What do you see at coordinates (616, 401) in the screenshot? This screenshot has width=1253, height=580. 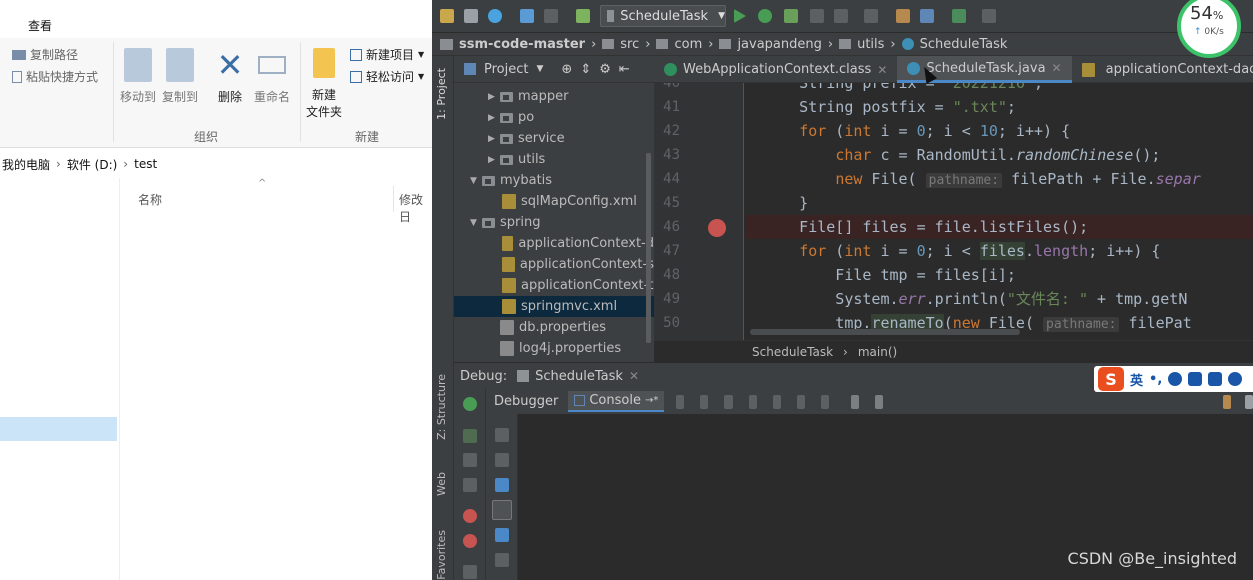 I see `console-tab: Console →*` at bounding box center [616, 401].